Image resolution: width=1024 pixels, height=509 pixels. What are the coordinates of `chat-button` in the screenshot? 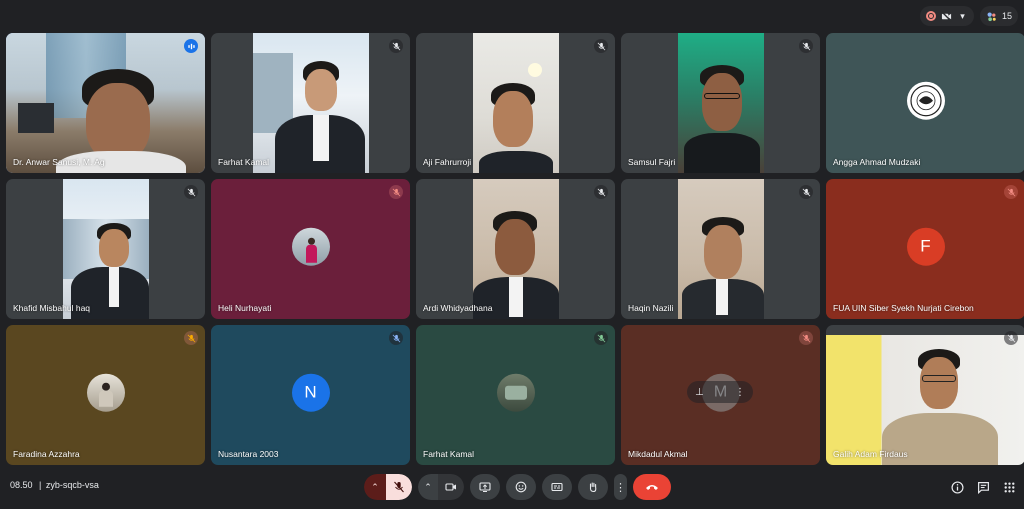 It's located at (983, 487).